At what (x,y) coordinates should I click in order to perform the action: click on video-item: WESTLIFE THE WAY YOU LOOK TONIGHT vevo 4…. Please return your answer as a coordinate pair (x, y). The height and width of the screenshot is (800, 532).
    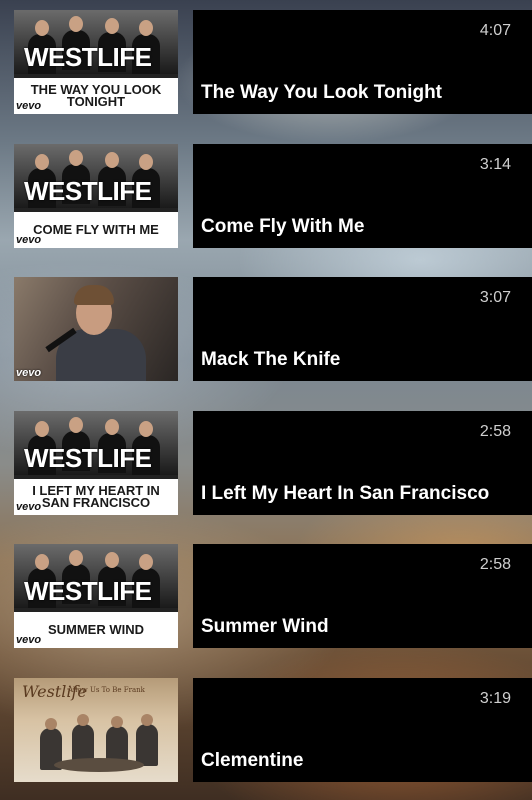
    Looking at the image, I should click on (273, 62).